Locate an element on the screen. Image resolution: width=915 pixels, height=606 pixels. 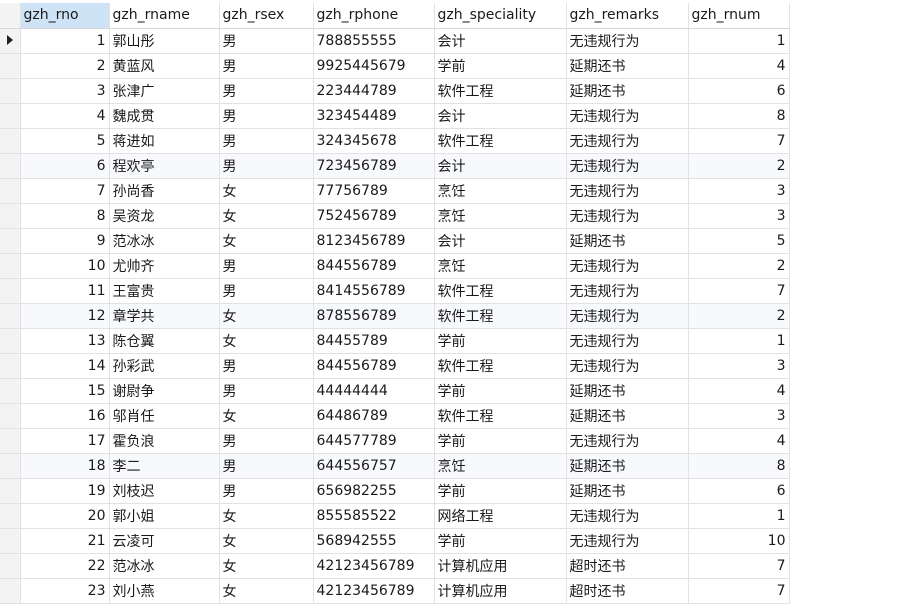
cell-gzh-rphone: 44444444 is located at coordinates (374, 391).